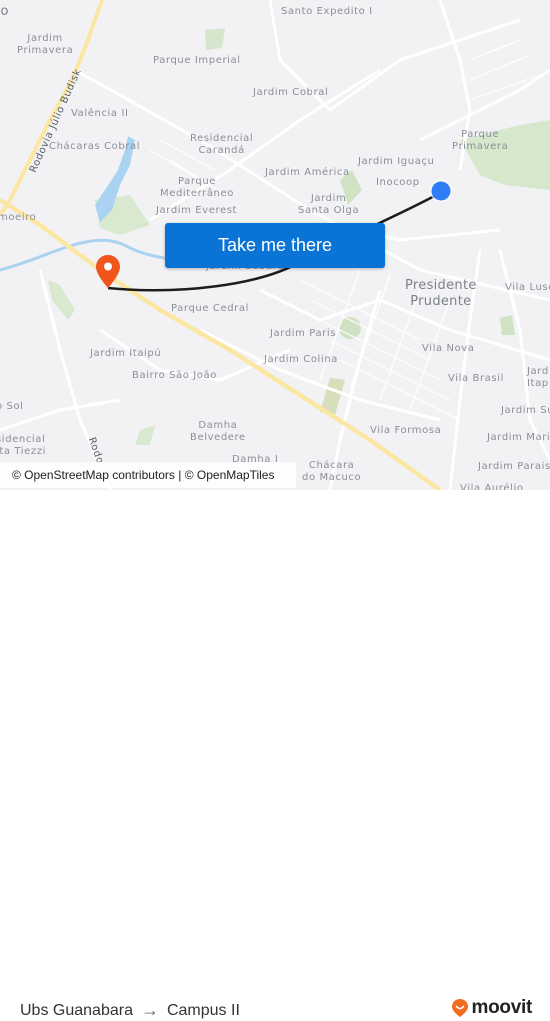  I want to click on map-label: Valência II, so click(100, 113).